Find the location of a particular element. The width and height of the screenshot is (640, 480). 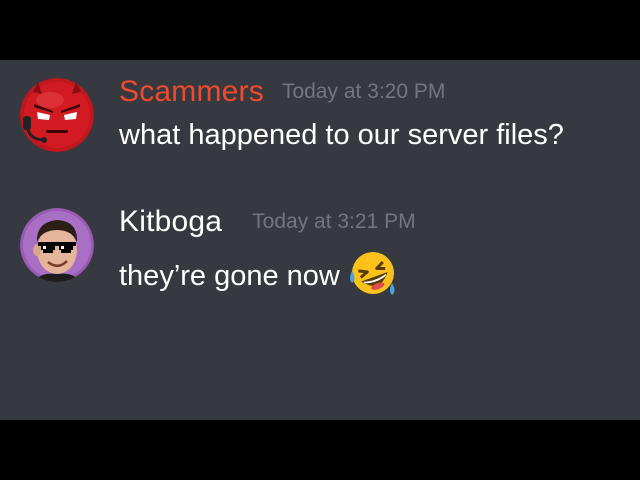

man-pixel-sunglasses-icon is located at coordinates (57, 245).